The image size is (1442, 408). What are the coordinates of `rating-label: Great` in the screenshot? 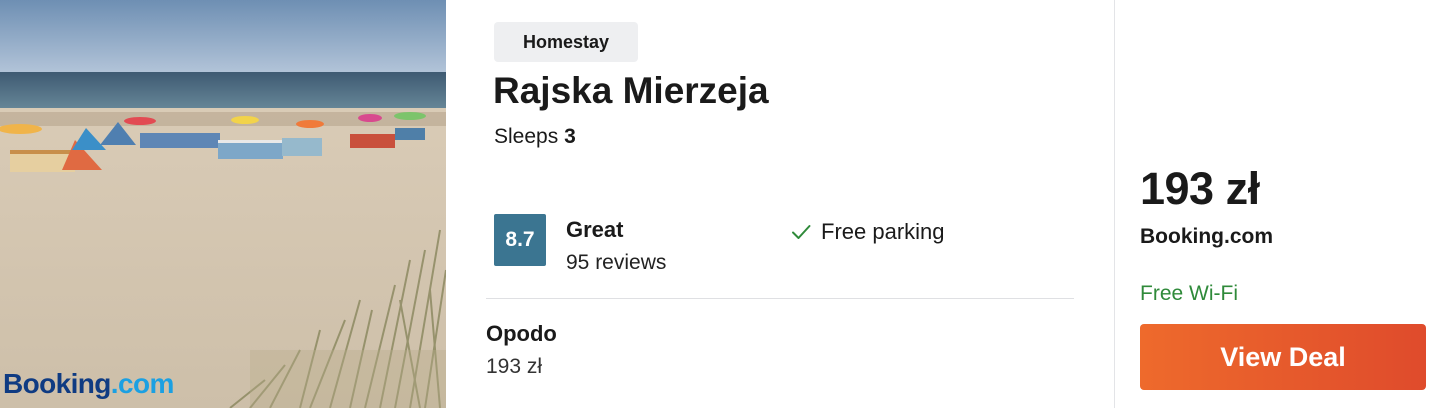 It's located at (595, 229).